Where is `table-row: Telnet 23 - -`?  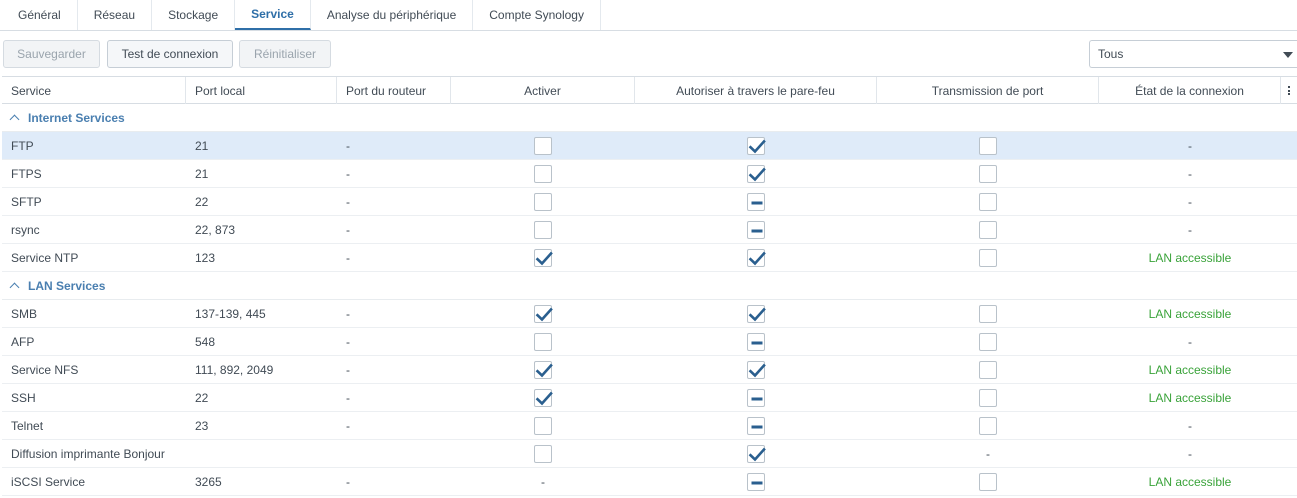 table-row: Telnet 23 - - is located at coordinates (649, 426).